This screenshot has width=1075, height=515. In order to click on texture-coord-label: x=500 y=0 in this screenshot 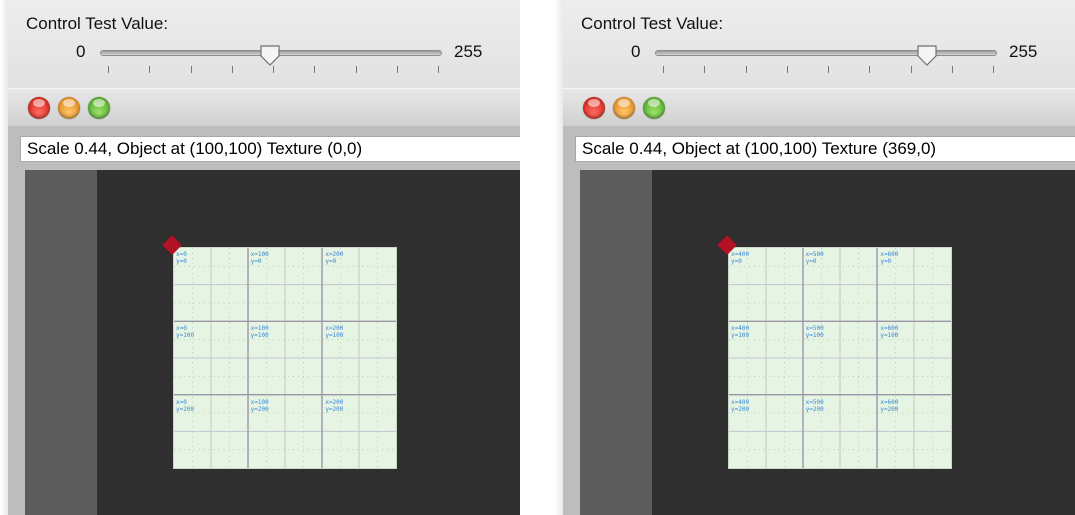, I will do `click(814, 258)`.